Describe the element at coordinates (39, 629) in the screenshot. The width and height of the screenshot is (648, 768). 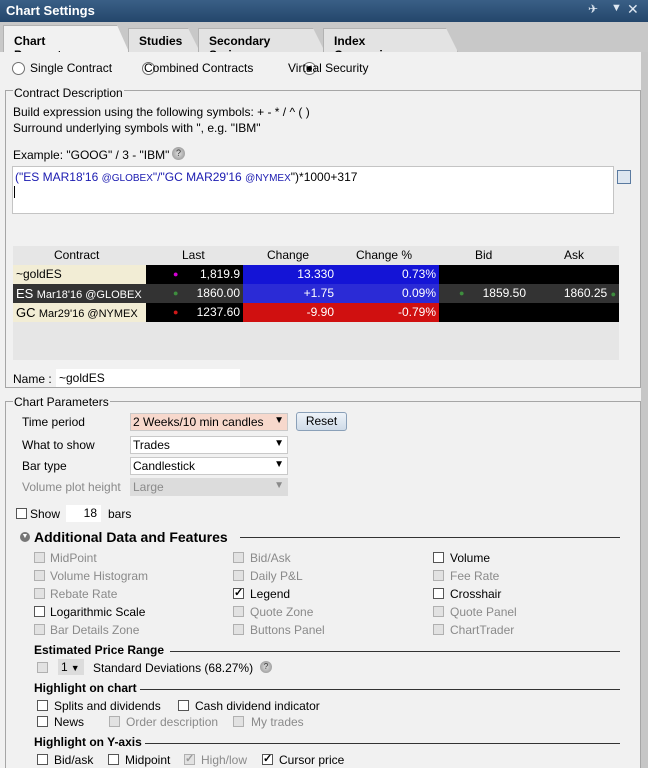
I see `bar-details-zone-checkbox` at that location.